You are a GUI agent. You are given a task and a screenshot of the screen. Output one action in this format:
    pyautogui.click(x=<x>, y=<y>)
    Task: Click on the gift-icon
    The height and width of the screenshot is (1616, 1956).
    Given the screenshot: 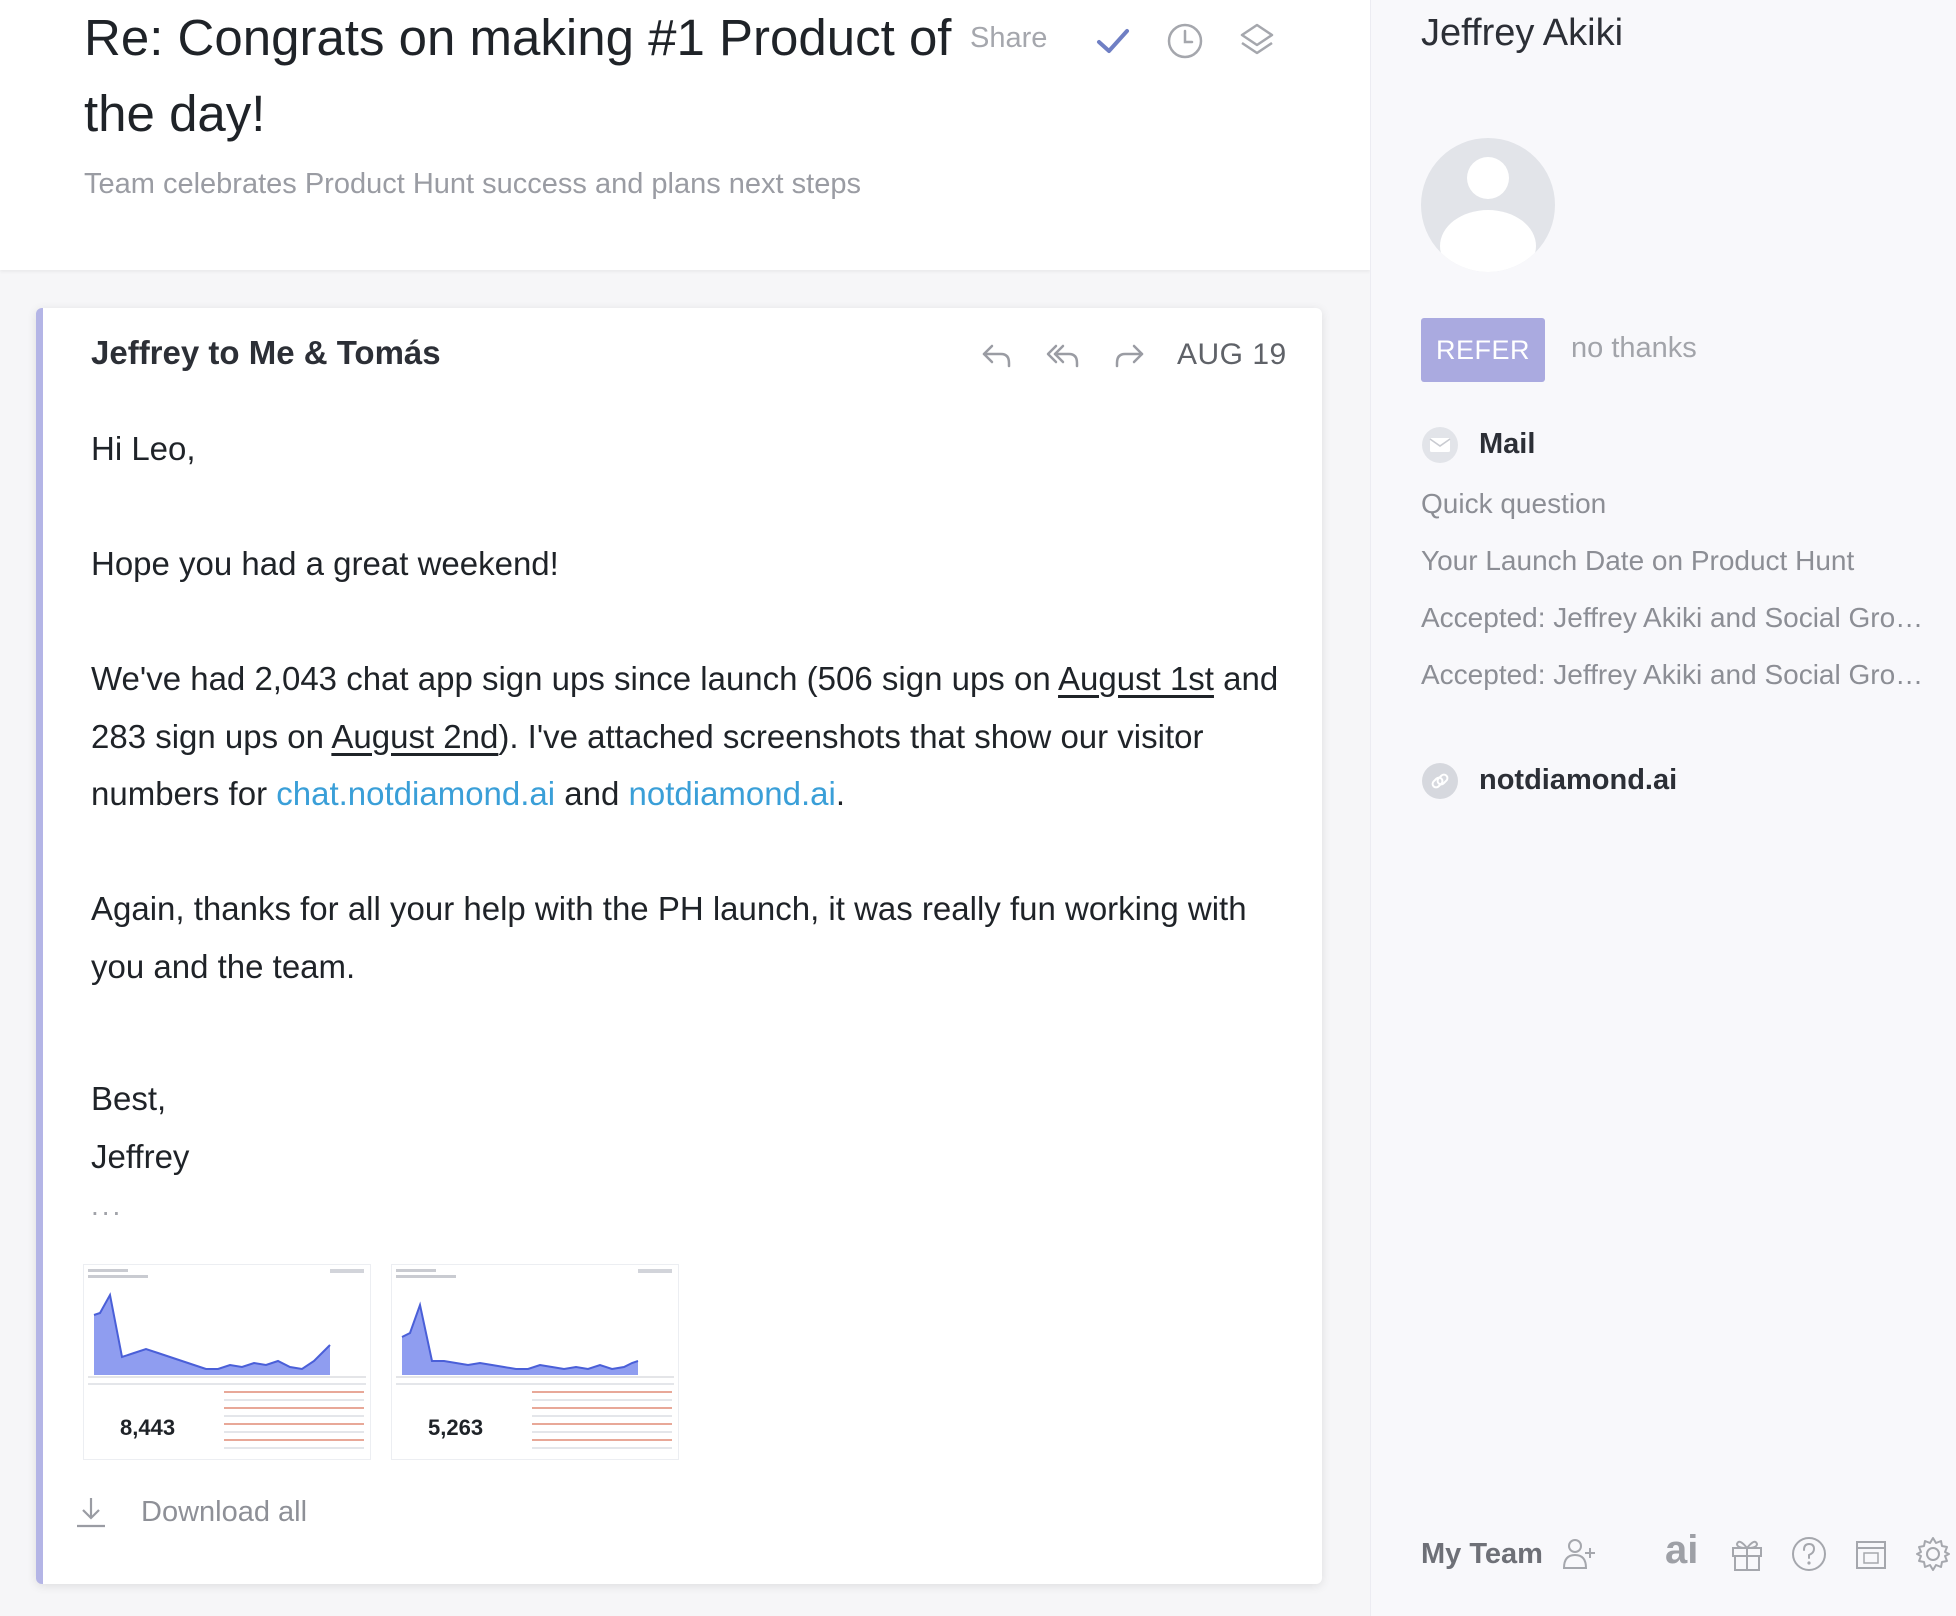 What is the action you would take?
    pyautogui.click(x=1747, y=1554)
    